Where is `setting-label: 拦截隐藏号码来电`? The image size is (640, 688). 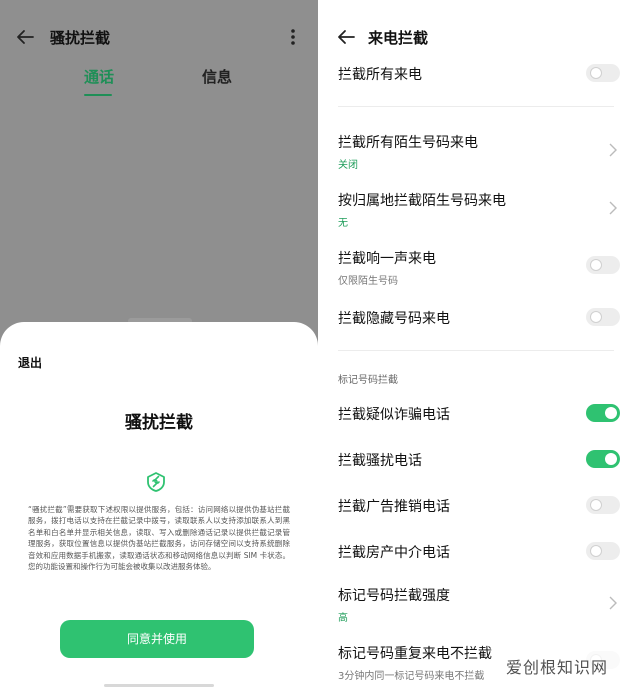
setting-label: 拦截隐藏号码来电 is located at coordinates (394, 319).